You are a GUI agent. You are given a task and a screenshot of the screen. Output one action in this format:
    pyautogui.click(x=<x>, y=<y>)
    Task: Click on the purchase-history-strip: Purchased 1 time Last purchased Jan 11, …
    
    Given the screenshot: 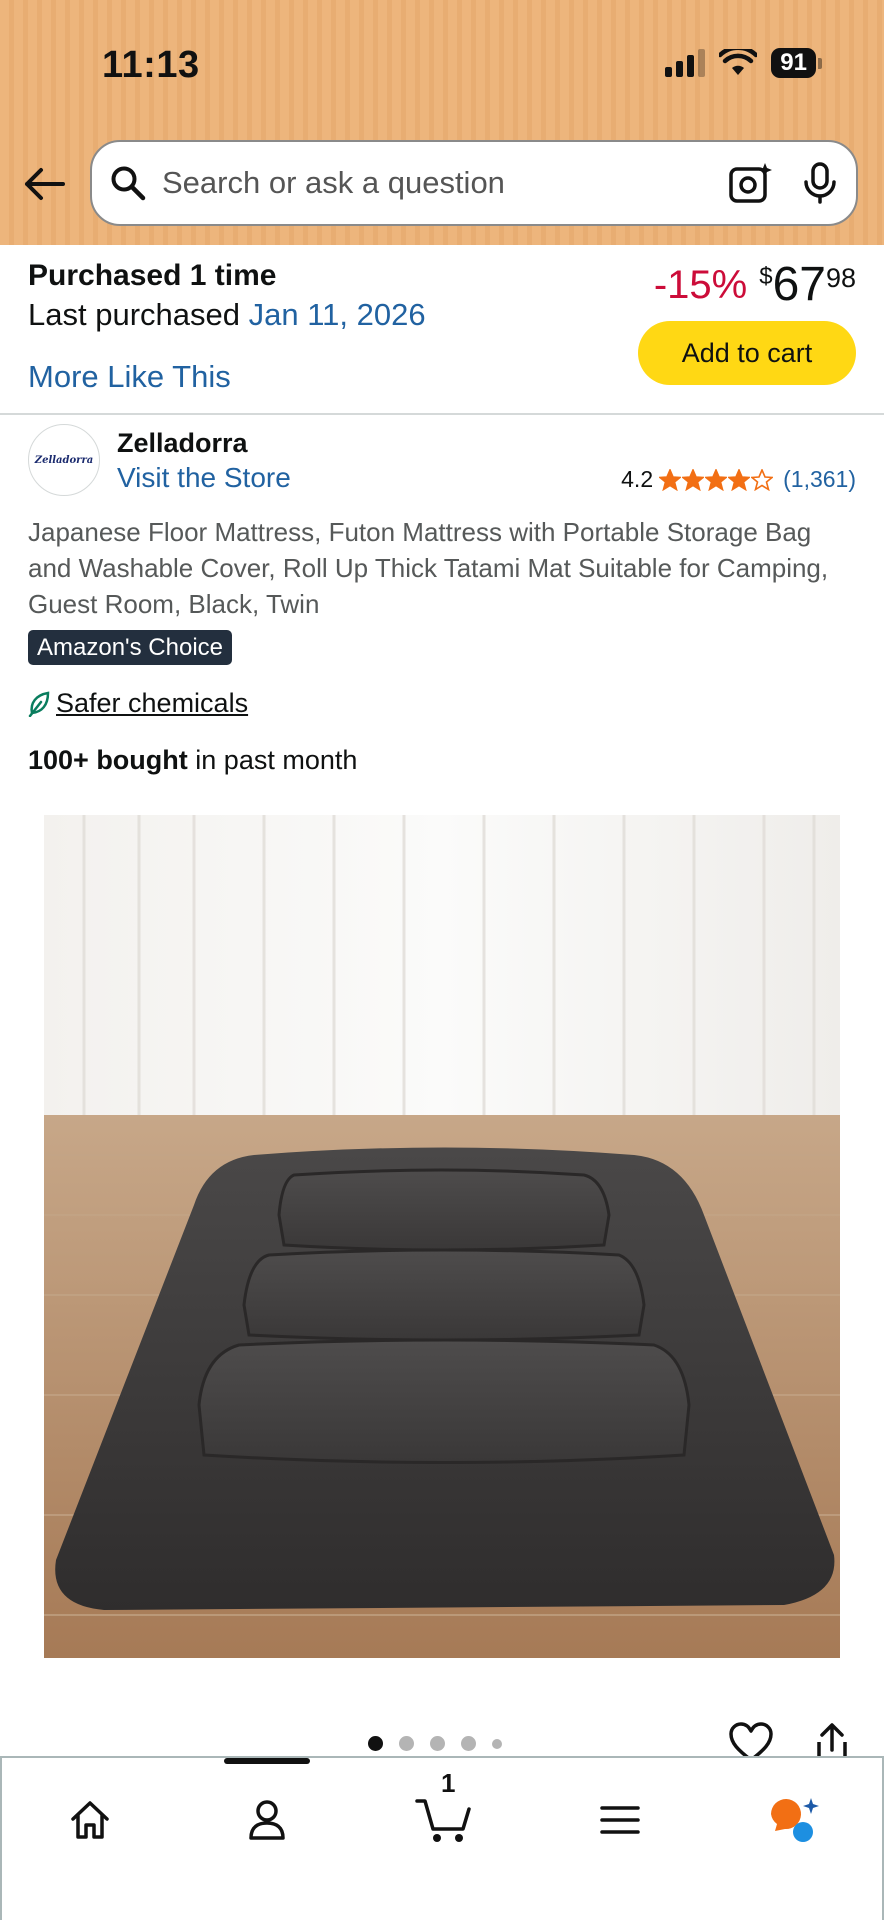 What is the action you would take?
    pyautogui.click(x=442, y=330)
    